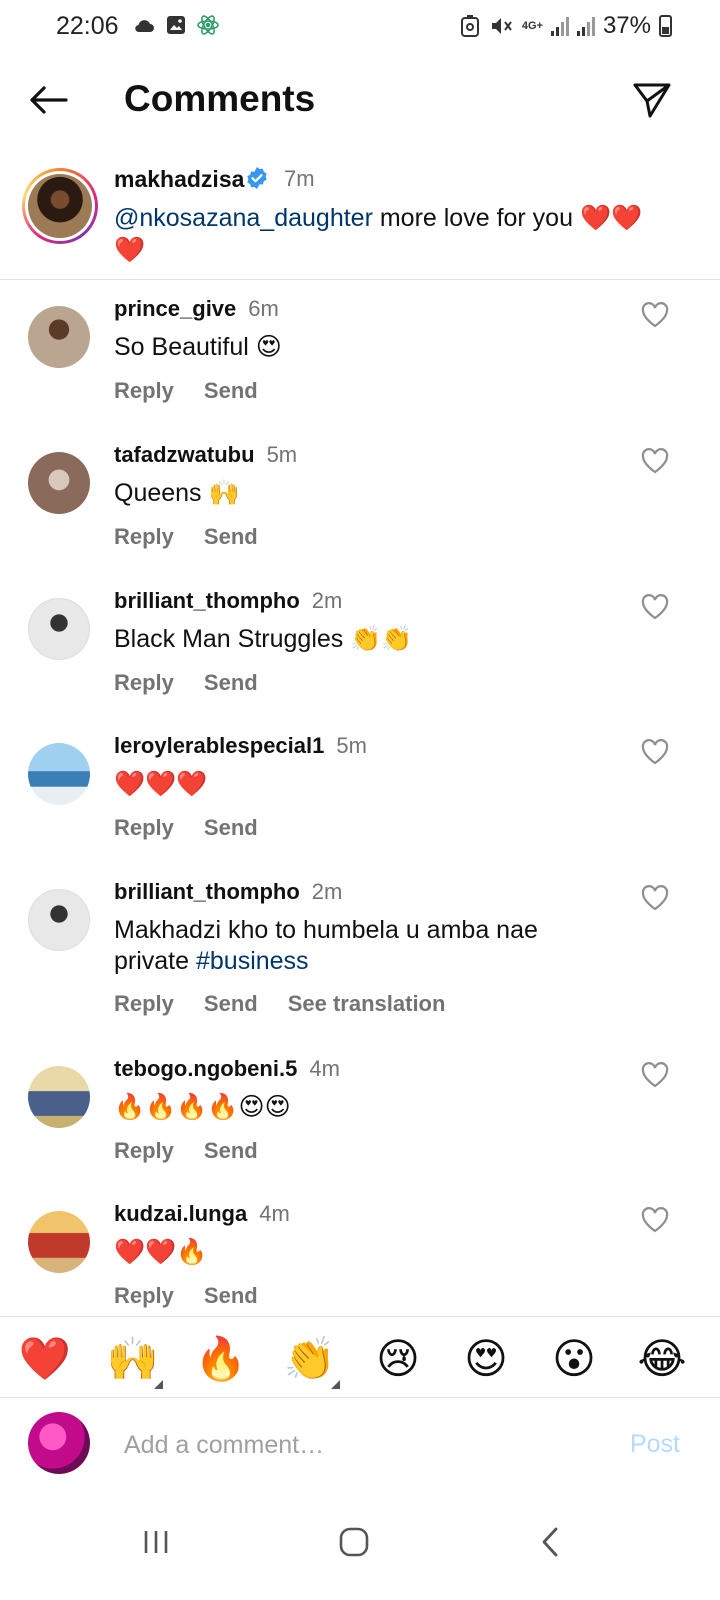 The height and width of the screenshot is (1600, 720). Describe the element at coordinates (240, 746) in the screenshot. I see `comment-username: leroylerablespecial1 5m` at that location.